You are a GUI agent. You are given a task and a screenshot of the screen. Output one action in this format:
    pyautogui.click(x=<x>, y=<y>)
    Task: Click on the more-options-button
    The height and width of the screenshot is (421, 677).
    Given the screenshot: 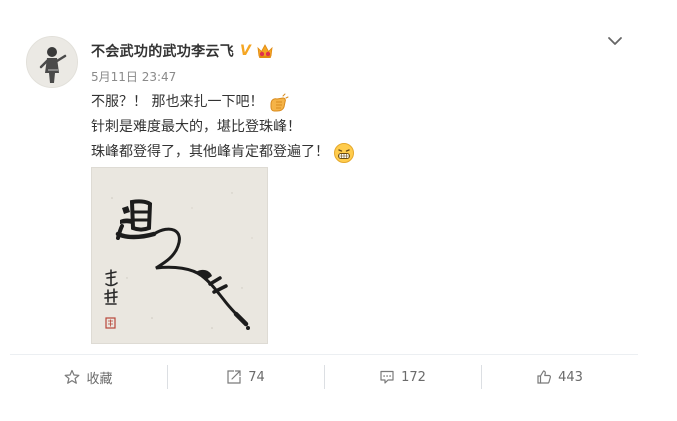 What is the action you would take?
    pyautogui.click(x=615, y=41)
    